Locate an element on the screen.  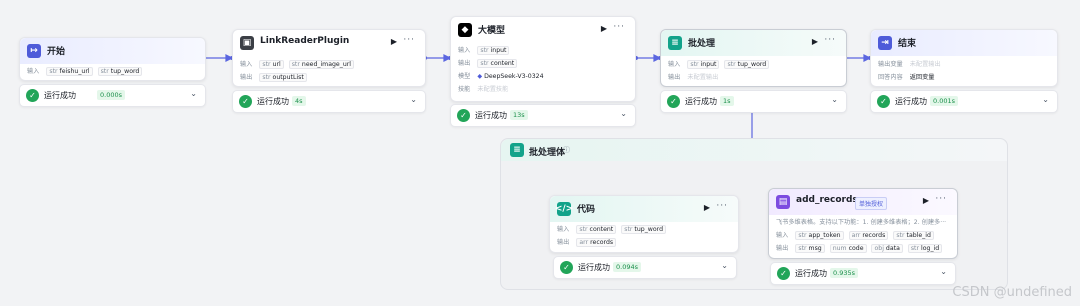
input-row: 输入 str content str tup_word is located at coordinates (613, 229).